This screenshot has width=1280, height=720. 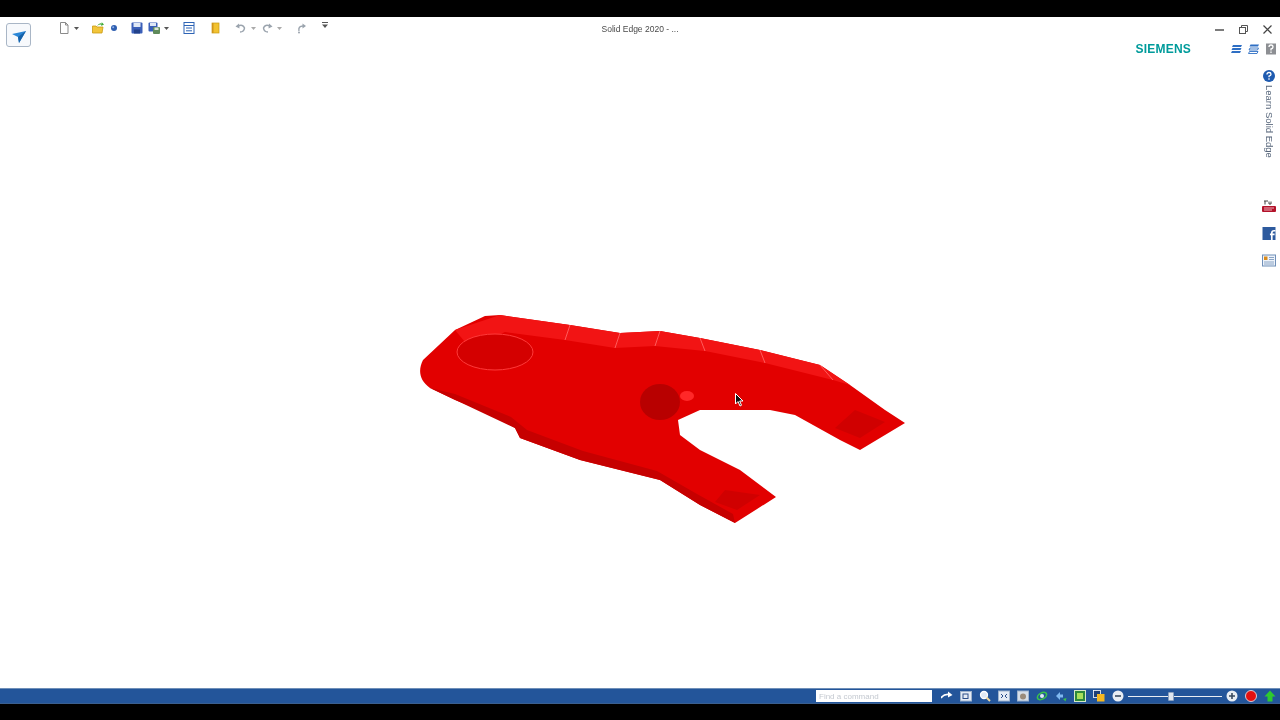 What do you see at coordinates (1251, 696) in the screenshot?
I see `record-icon` at bounding box center [1251, 696].